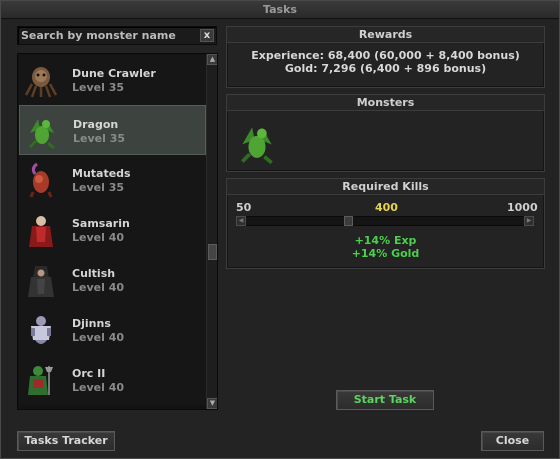  I want to click on tasks-tracker-button: Tasks Tracker, so click(66, 441).